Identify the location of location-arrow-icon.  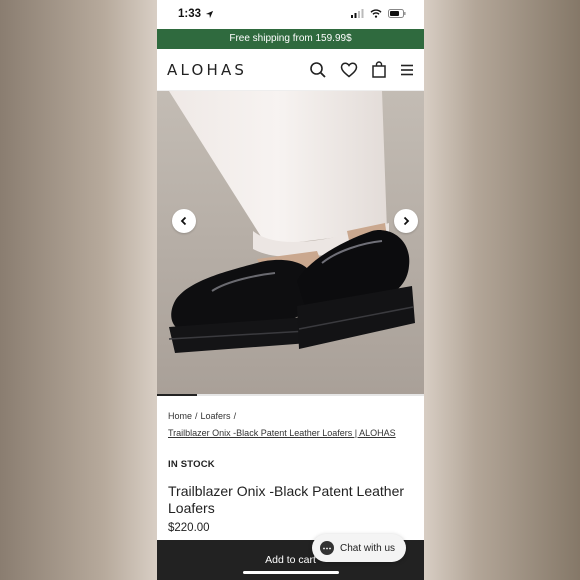
(209, 14).